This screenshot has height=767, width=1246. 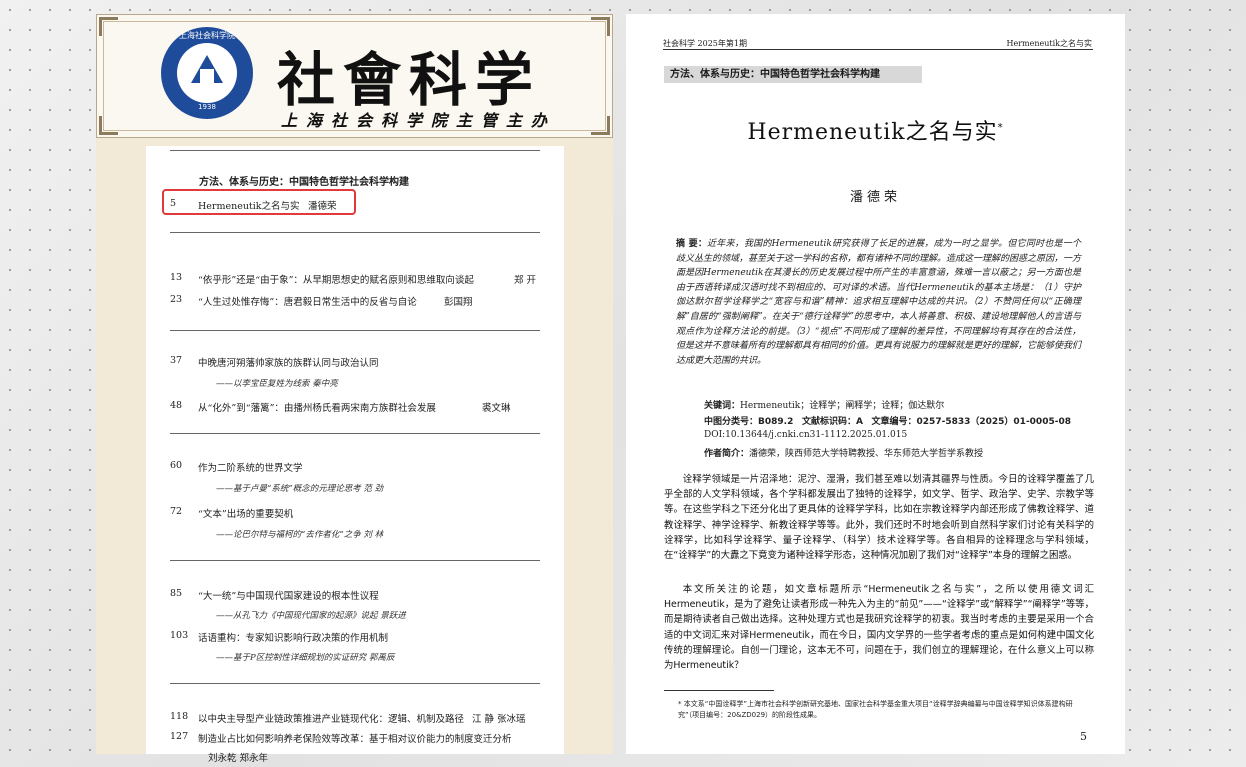 What do you see at coordinates (288, 362) in the screenshot?
I see `toc-entry-title: 中晚唐河朔藩帅家族的族群认同与政治认同` at bounding box center [288, 362].